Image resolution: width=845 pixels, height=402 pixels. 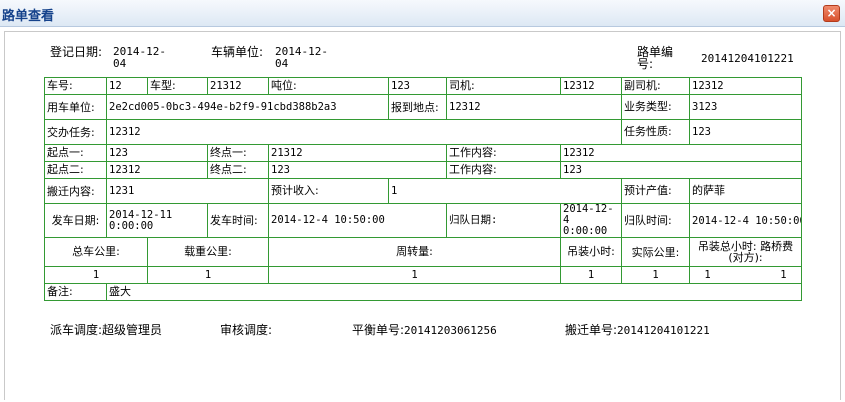 What do you see at coordinates (157, 220) in the screenshot?
I see `depart-date-value: 2014-12-11 0:00:00` at bounding box center [157, 220].